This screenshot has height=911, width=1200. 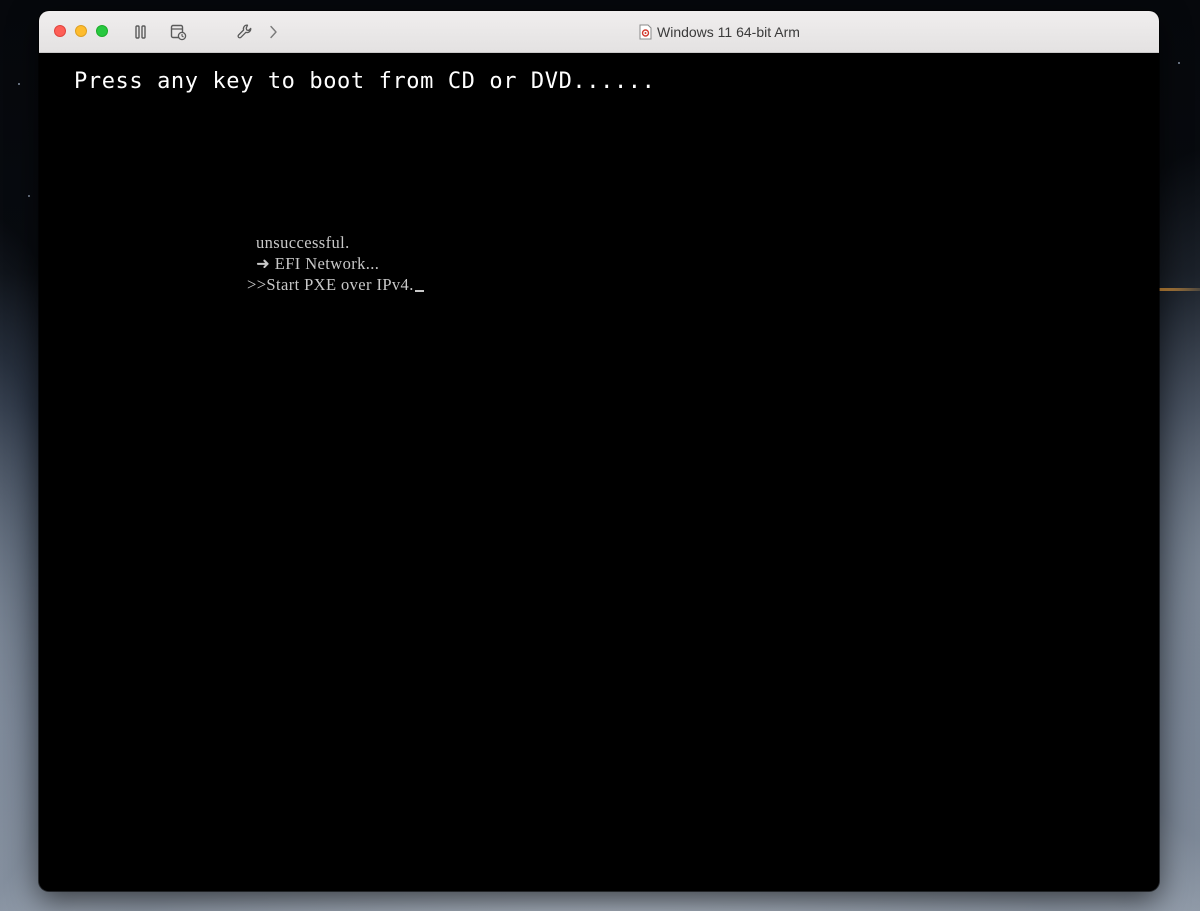 What do you see at coordinates (645, 32) in the screenshot?
I see `vm-document-icon` at bounding box center [645, 32].